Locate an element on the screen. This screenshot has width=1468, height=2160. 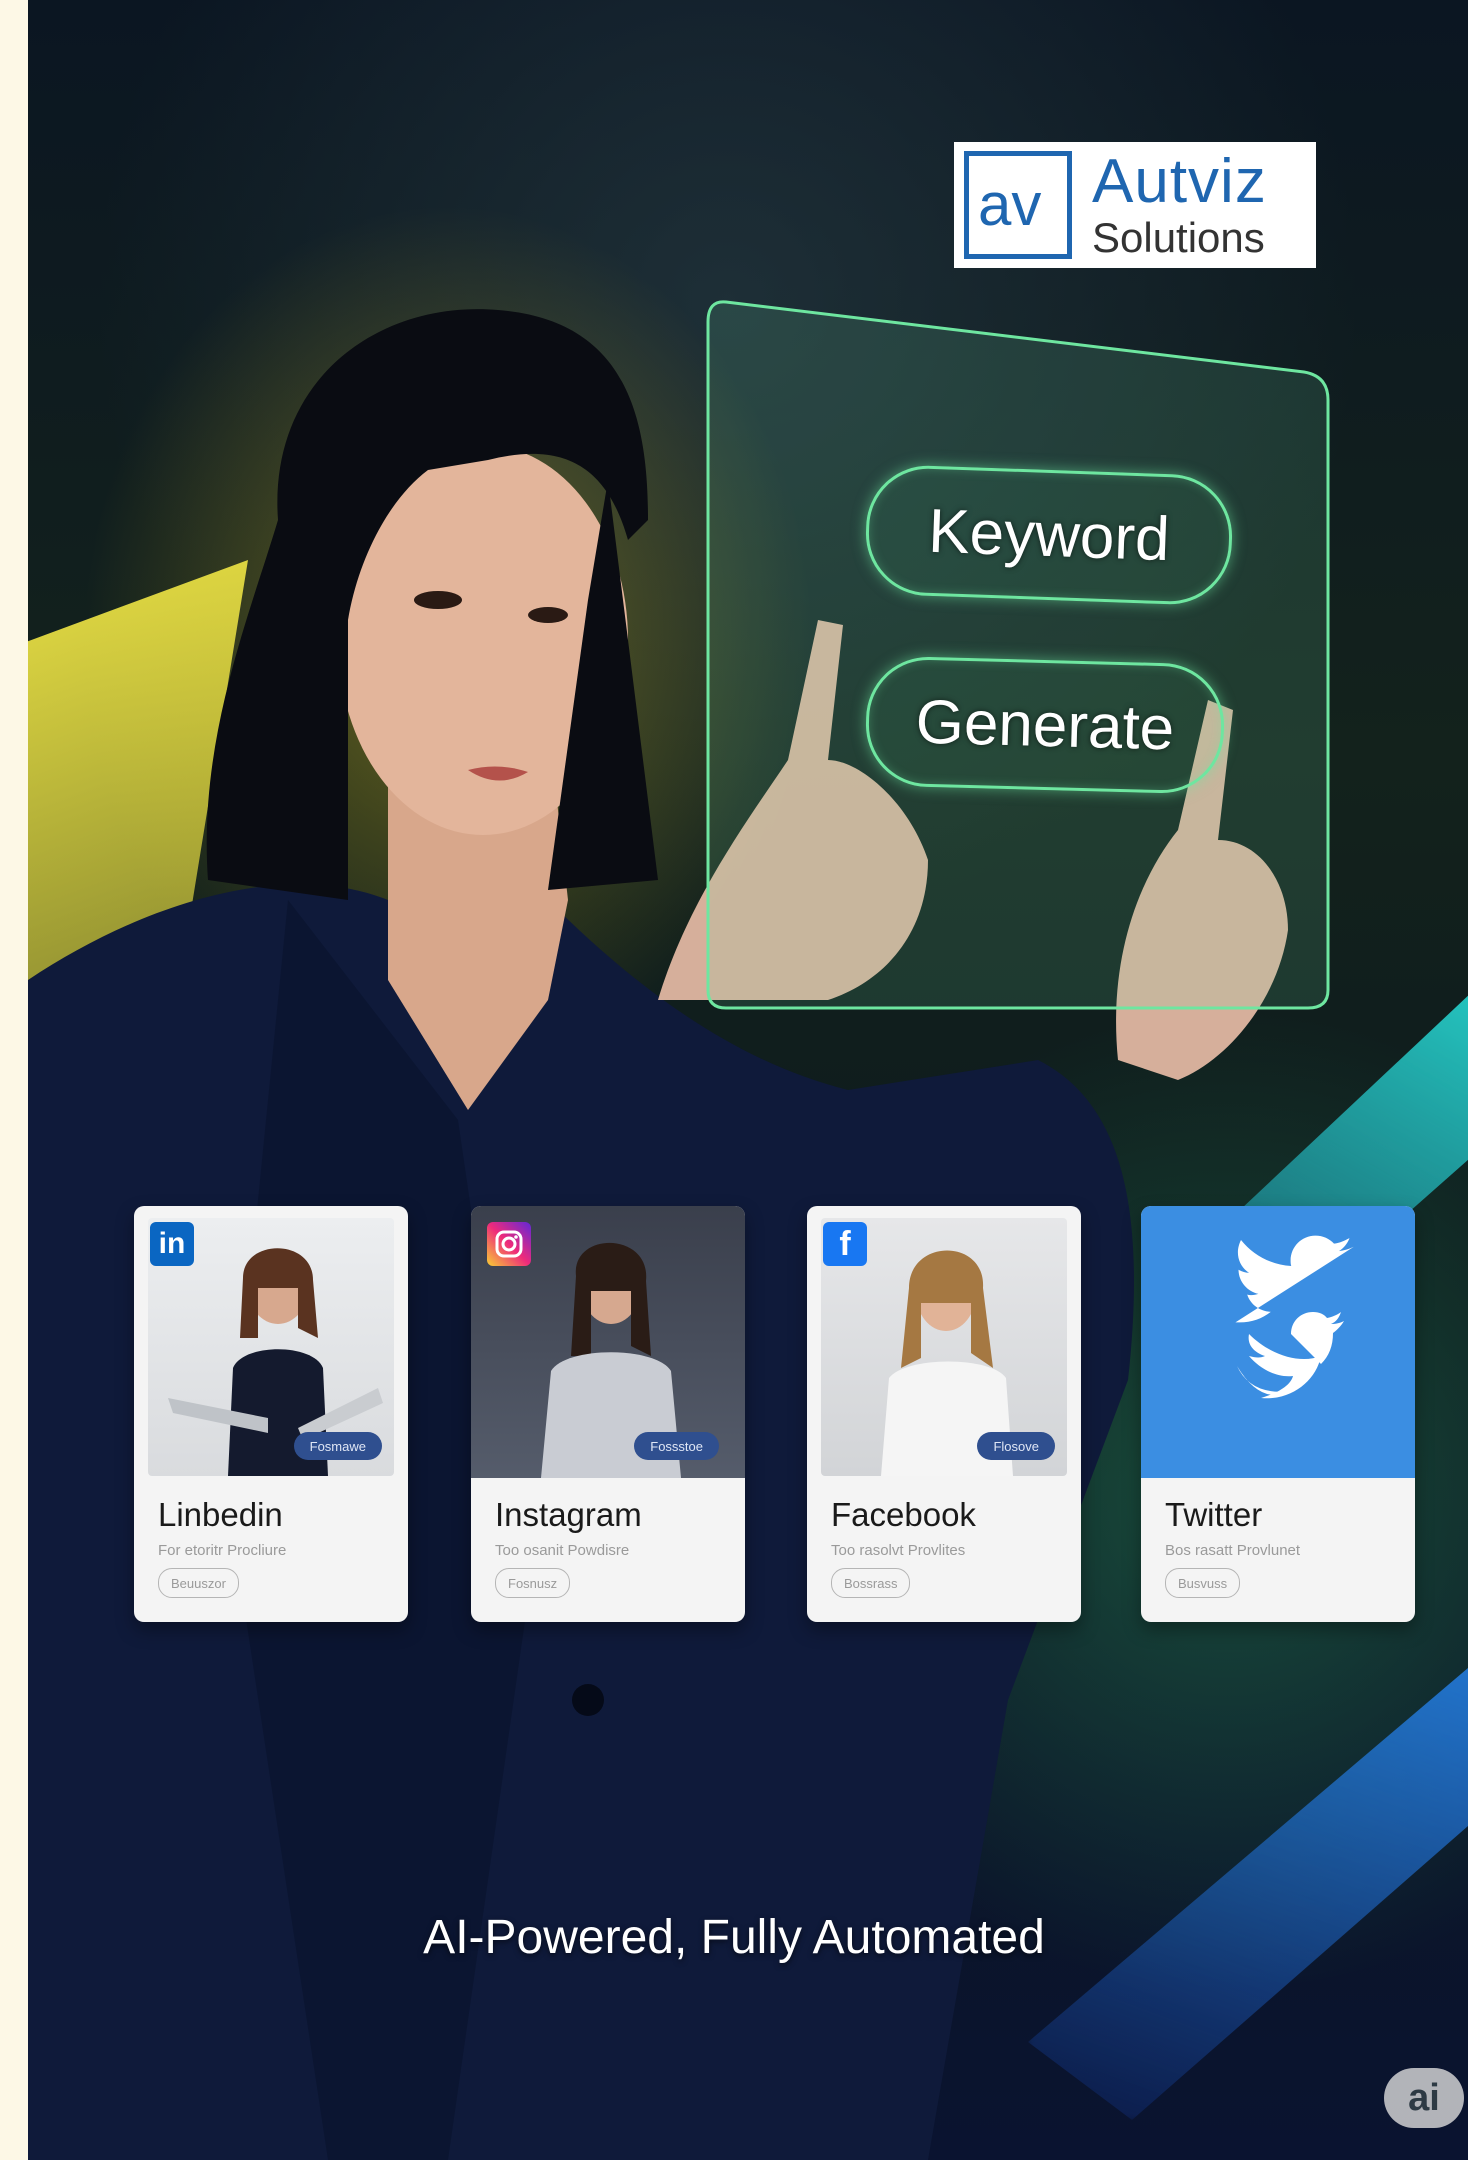
generate-button: Generate is located at coordinates (1045, 725).